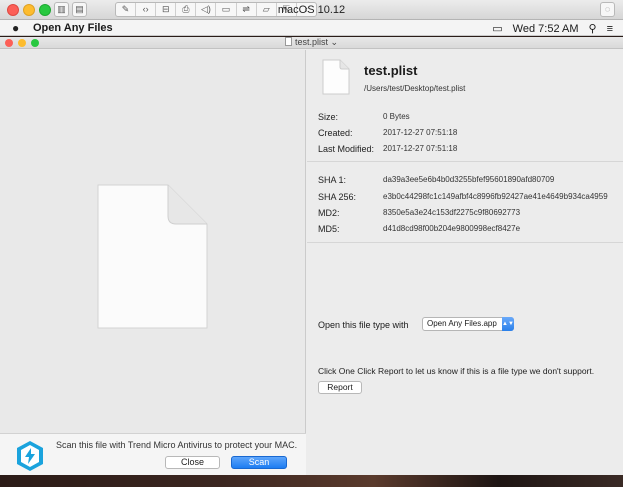 This screenshot has width=623, height=487. I want to click on app-menu: Open Any Files, so click(73, 28).